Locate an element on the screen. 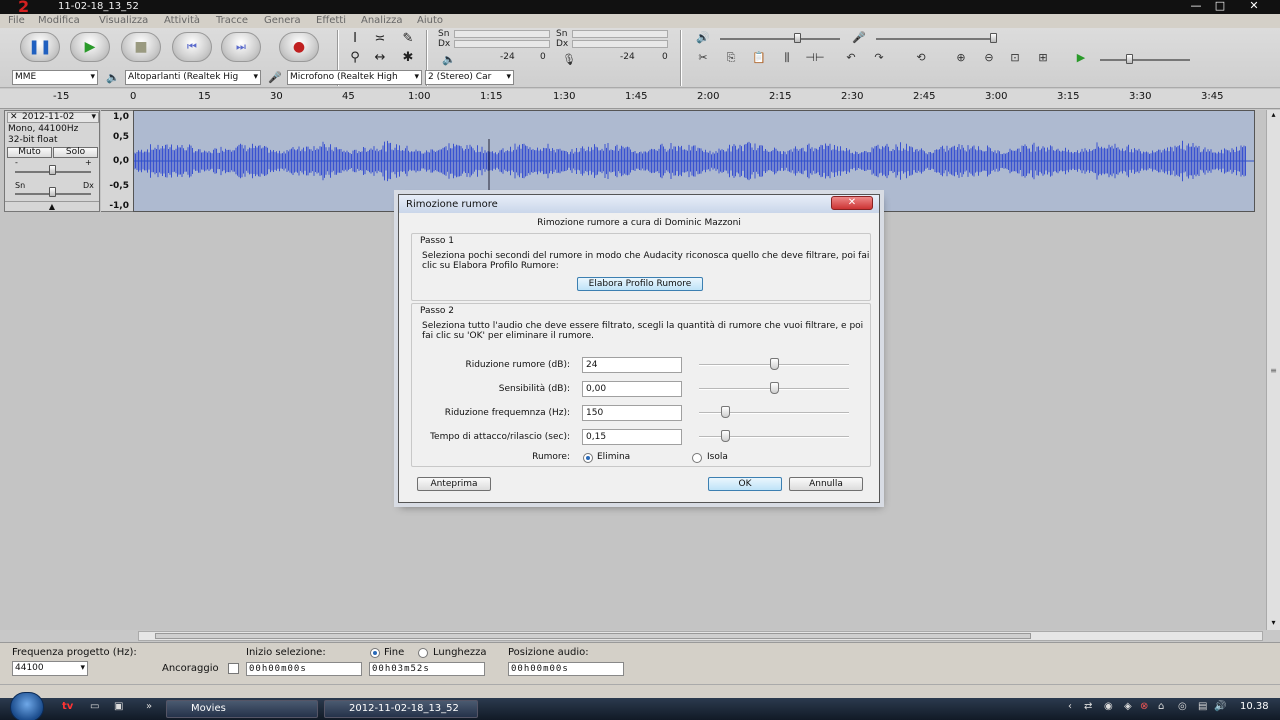  skip-end-button: ⏭ is located at coordinates (241, 47).